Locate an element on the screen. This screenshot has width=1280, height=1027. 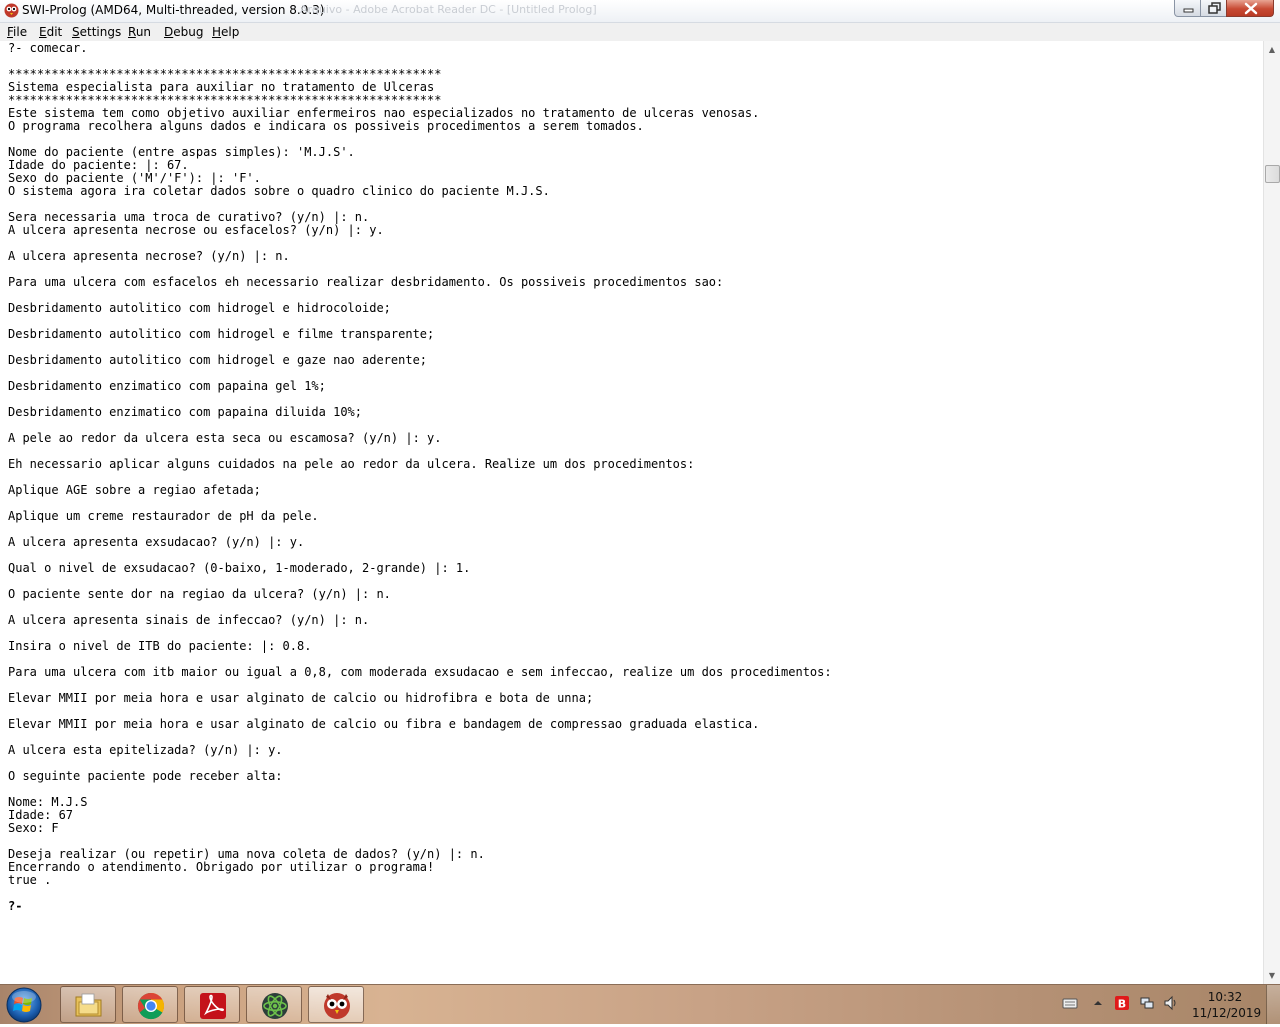
taskbar-swi-prolog is located at coordinates (336, 1004).